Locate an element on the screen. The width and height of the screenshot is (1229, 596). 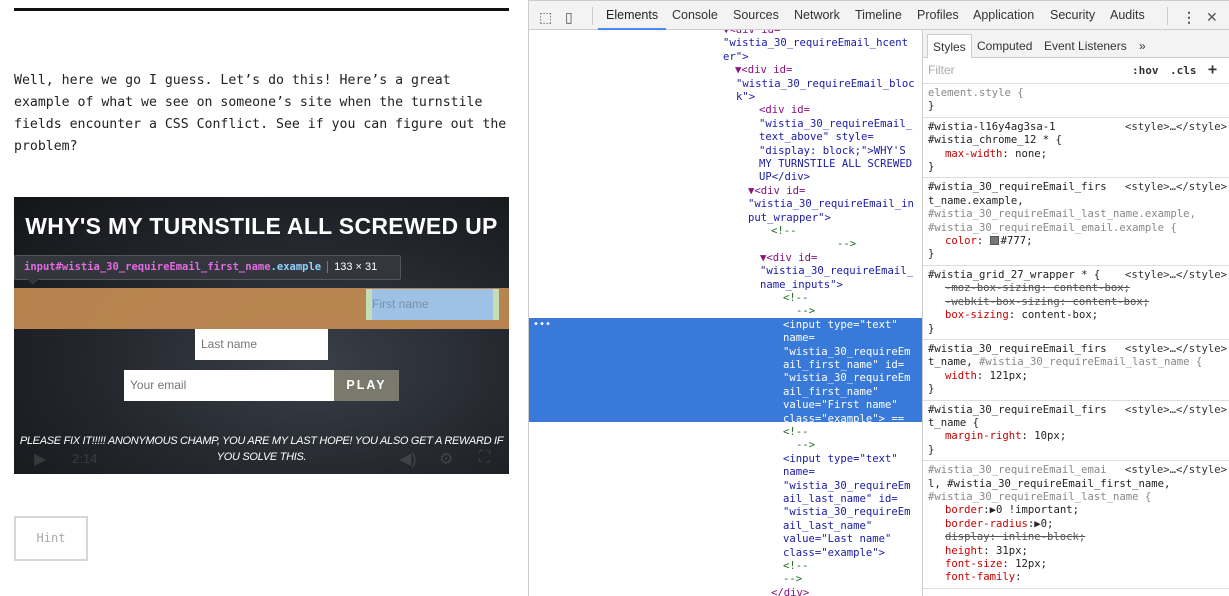
style-property: font-size: 12px; is located at coordinates (1078, 564).